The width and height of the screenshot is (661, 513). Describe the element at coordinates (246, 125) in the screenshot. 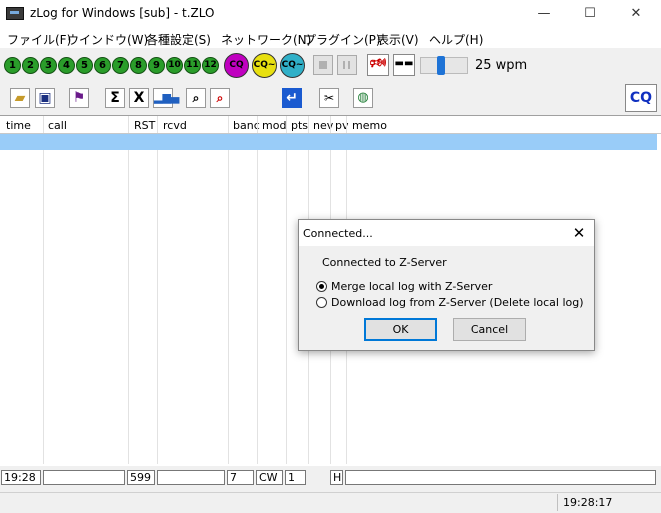

I see `column-band: banc` at that location.